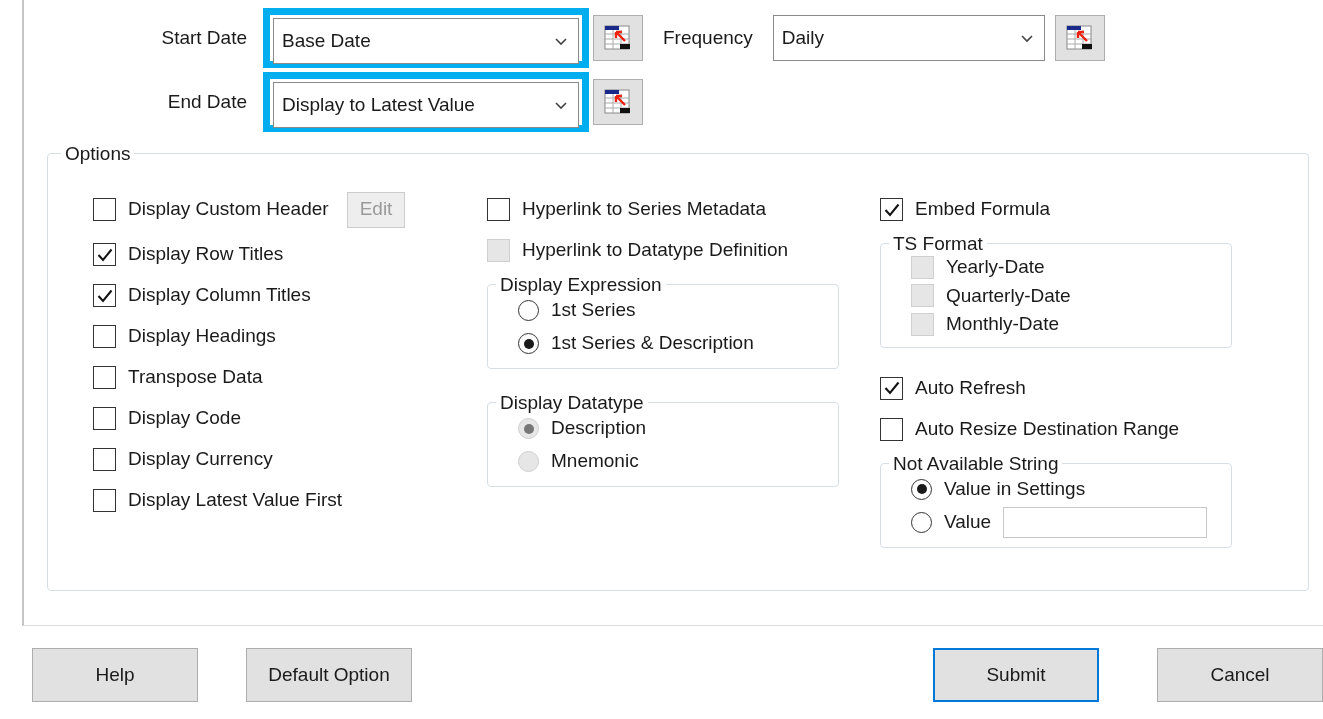 This screenshot has height=719, width=1323. I want to click on radio-label: 1st Series, so click(593, 310).